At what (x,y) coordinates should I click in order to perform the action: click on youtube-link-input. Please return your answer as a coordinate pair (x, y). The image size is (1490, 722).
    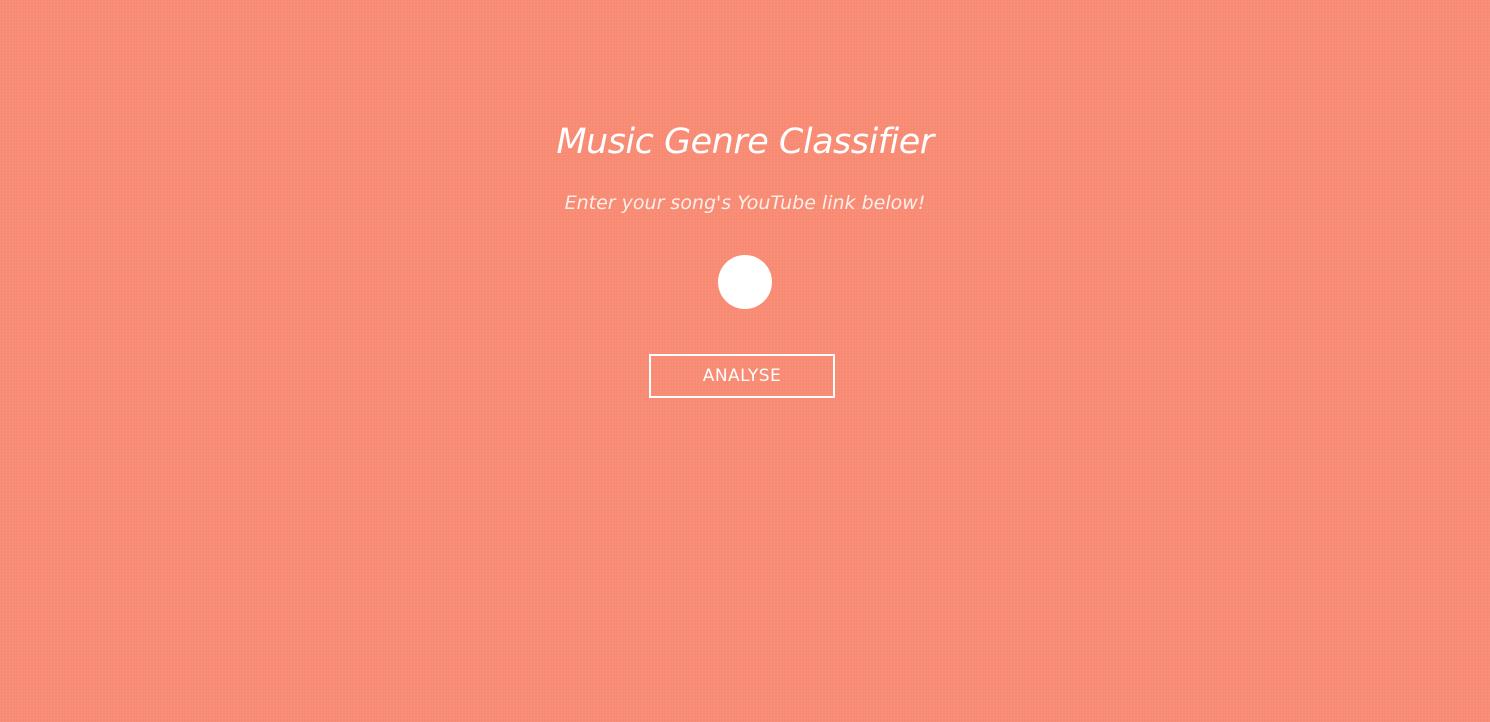
    Looking at the image, I should click on (745, 282).